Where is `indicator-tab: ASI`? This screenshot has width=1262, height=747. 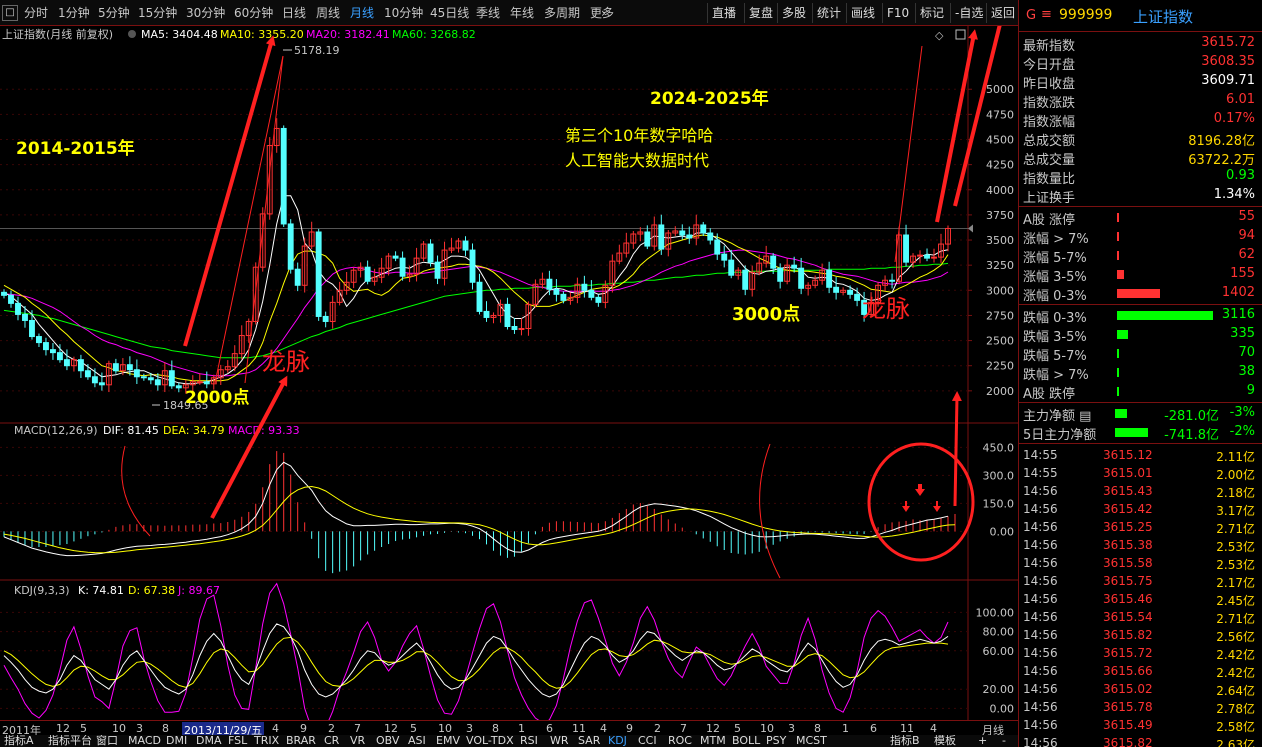
indicator-tab: ASI is located at coordinates (417, 741).